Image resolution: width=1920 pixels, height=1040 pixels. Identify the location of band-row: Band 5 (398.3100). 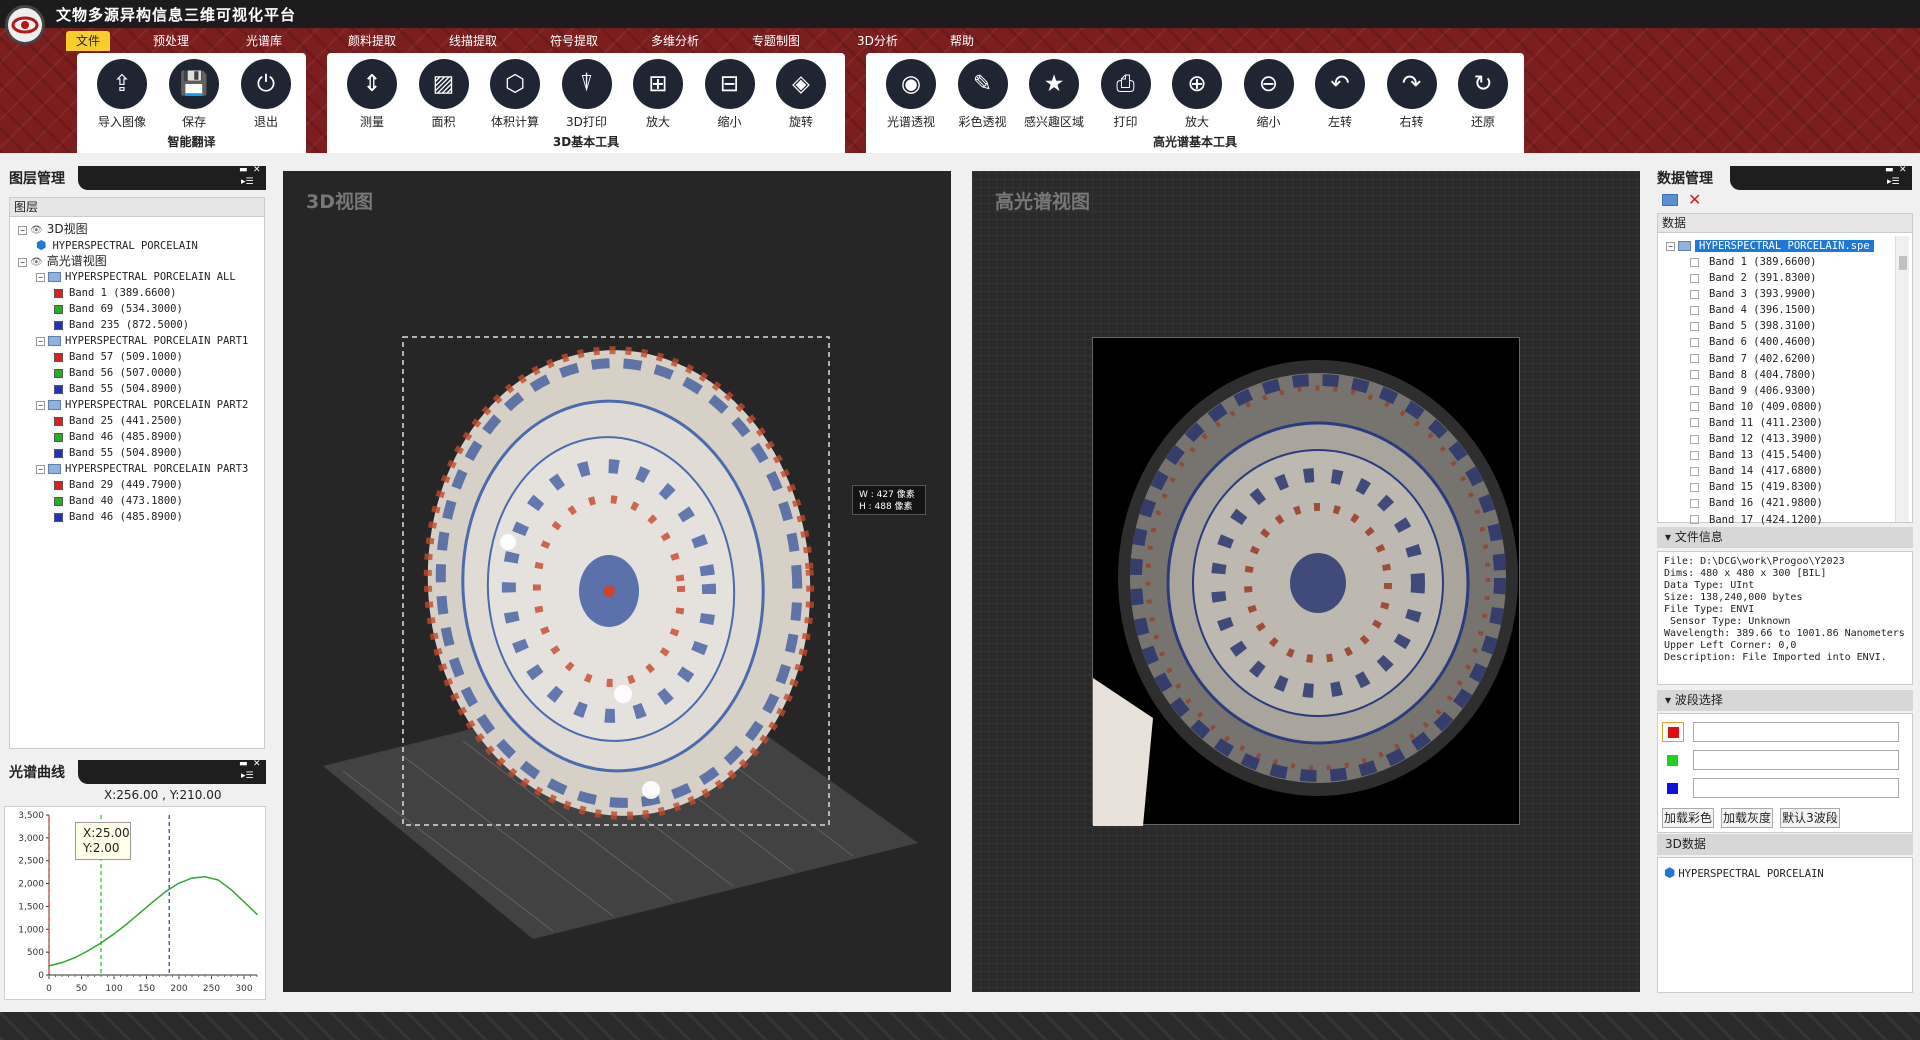
(1790, 326).